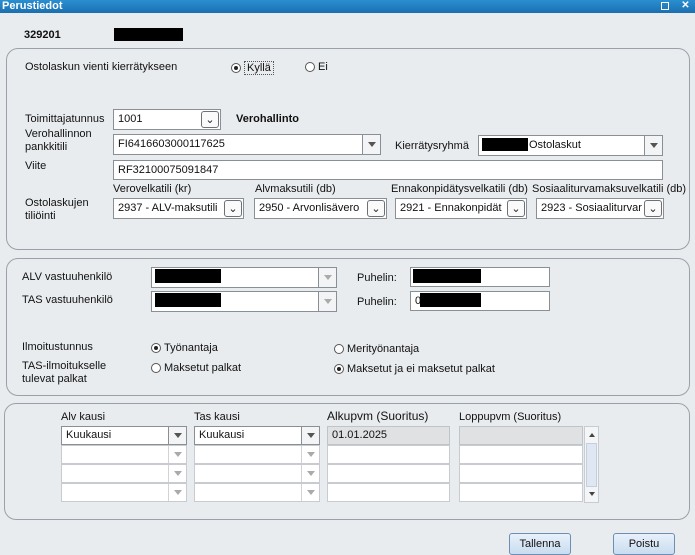 The height and width of the screenshot is (555, 695). What do you see at coordinates (124, 435) in the screenshot?
I see `table-row-alv-combo: Kuukausi` at bounding box center [124, 435].